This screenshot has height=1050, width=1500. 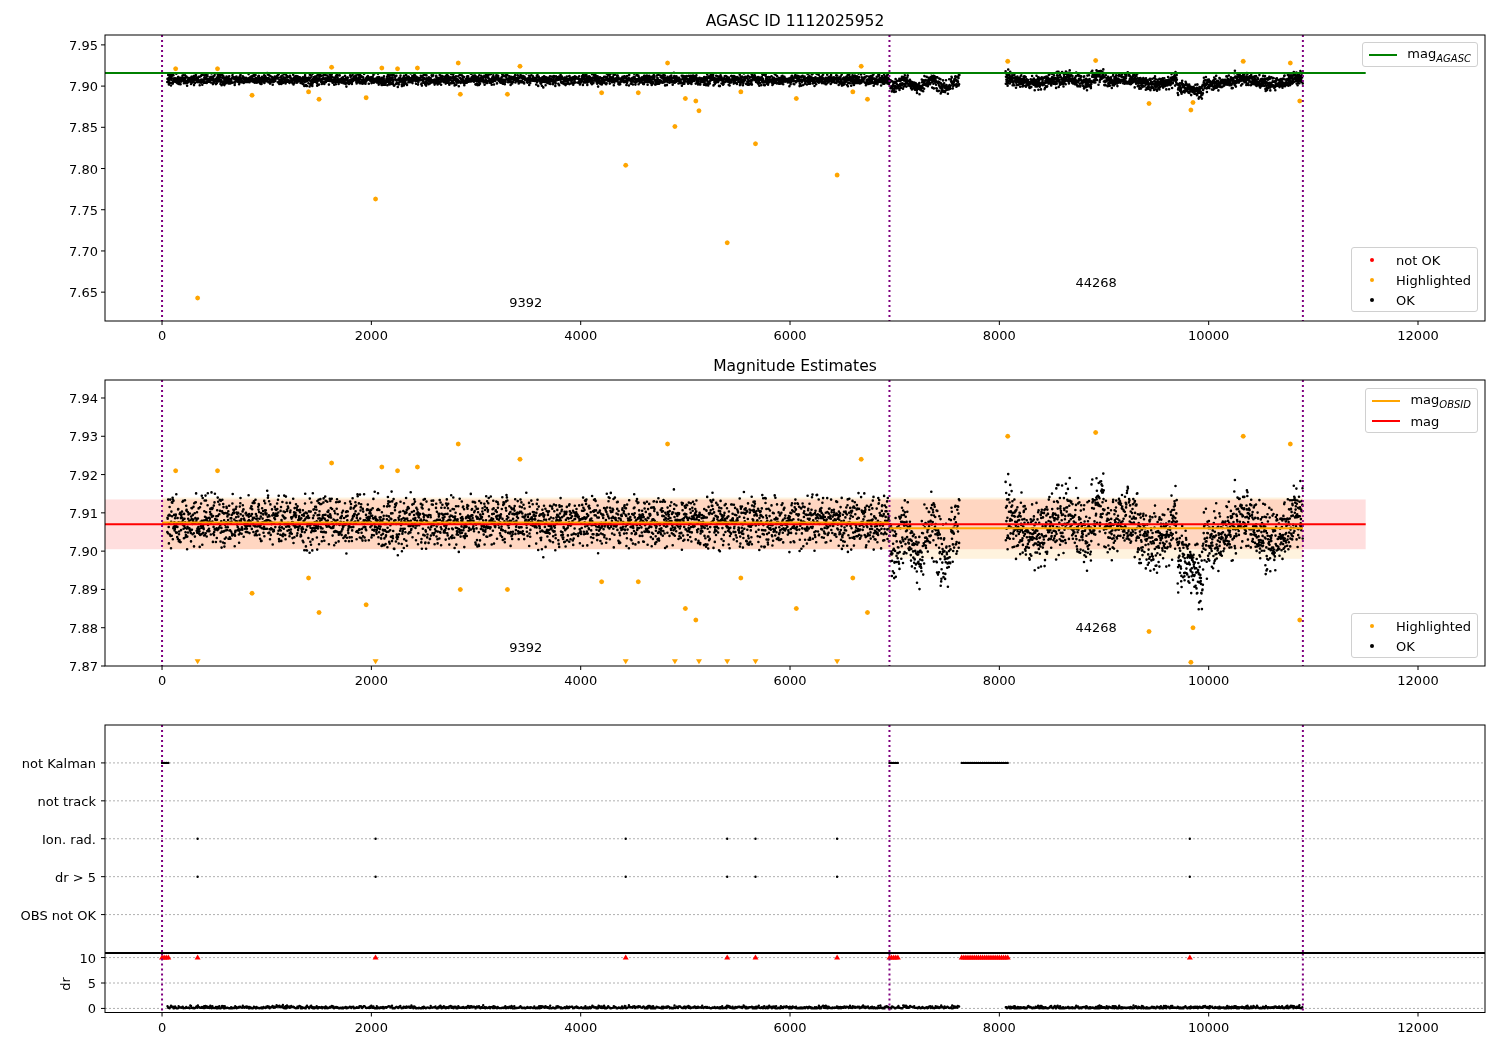 What do you see at coordinates (83, 398) in the screenshot?
I see `axis-tick-label: 7.94` at bounding box center [83, 398].